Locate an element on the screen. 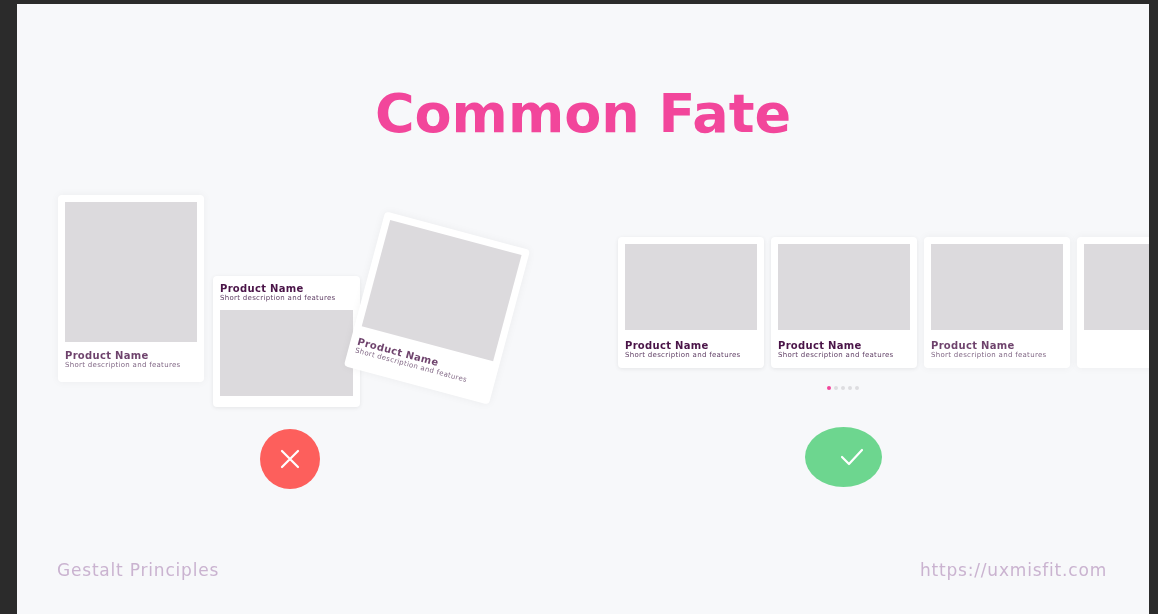 This screenshot has width=1158, height=614. slide-title: Common Fate is located at coordinates (583, 114).